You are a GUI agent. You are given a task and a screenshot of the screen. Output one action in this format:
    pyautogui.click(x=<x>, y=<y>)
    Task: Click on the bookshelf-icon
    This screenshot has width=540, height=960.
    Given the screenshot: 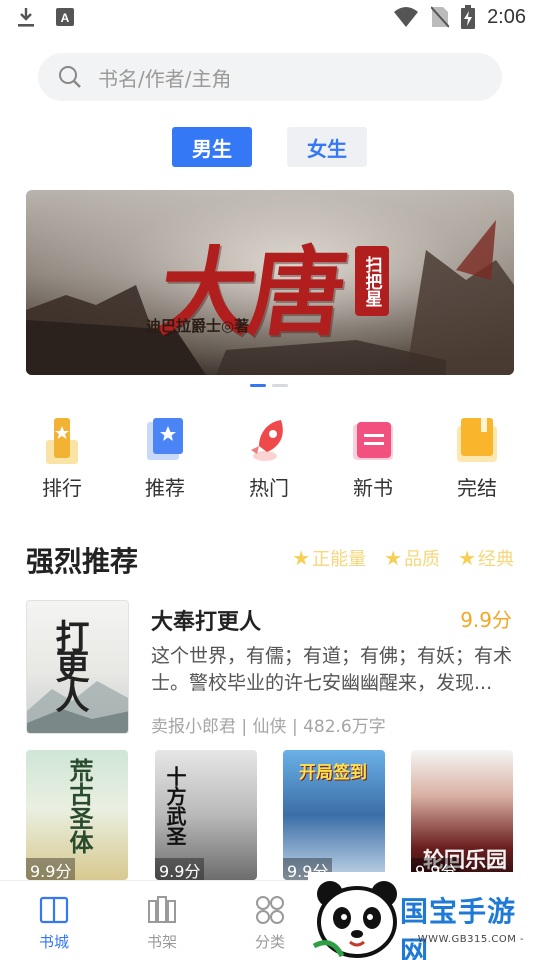 What is the action you would take?
    pyautogui.click(x=162, y=909)
    